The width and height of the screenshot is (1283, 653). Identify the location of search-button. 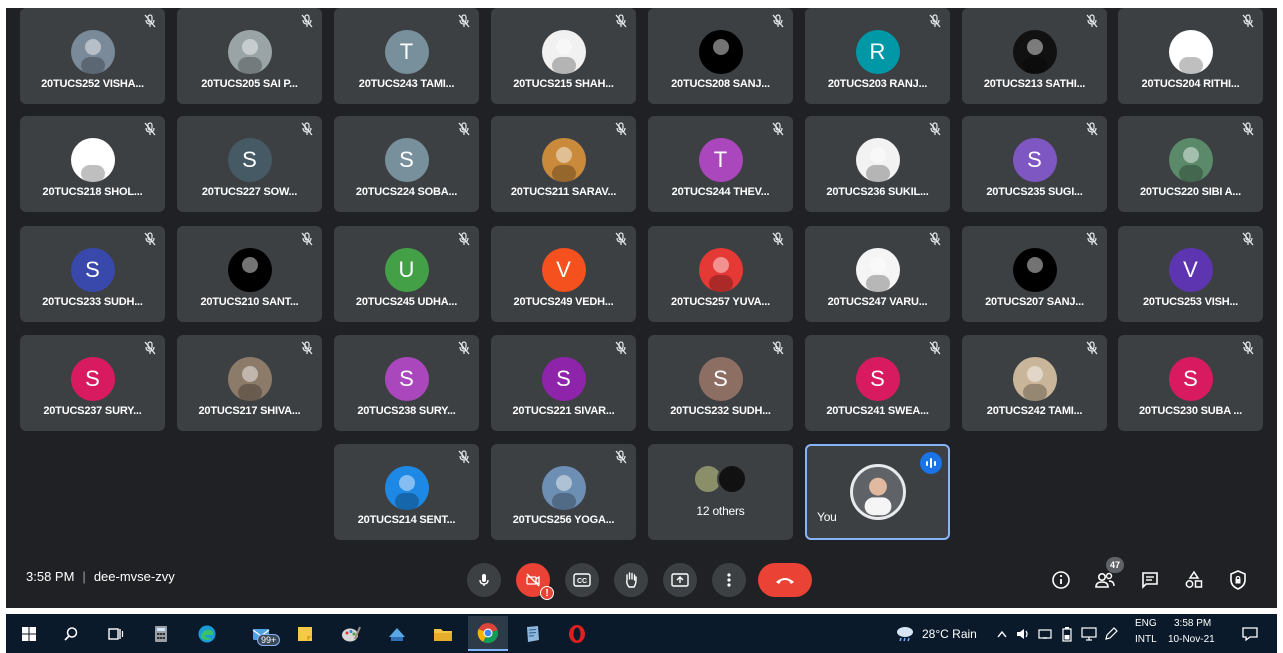
(71, 634).